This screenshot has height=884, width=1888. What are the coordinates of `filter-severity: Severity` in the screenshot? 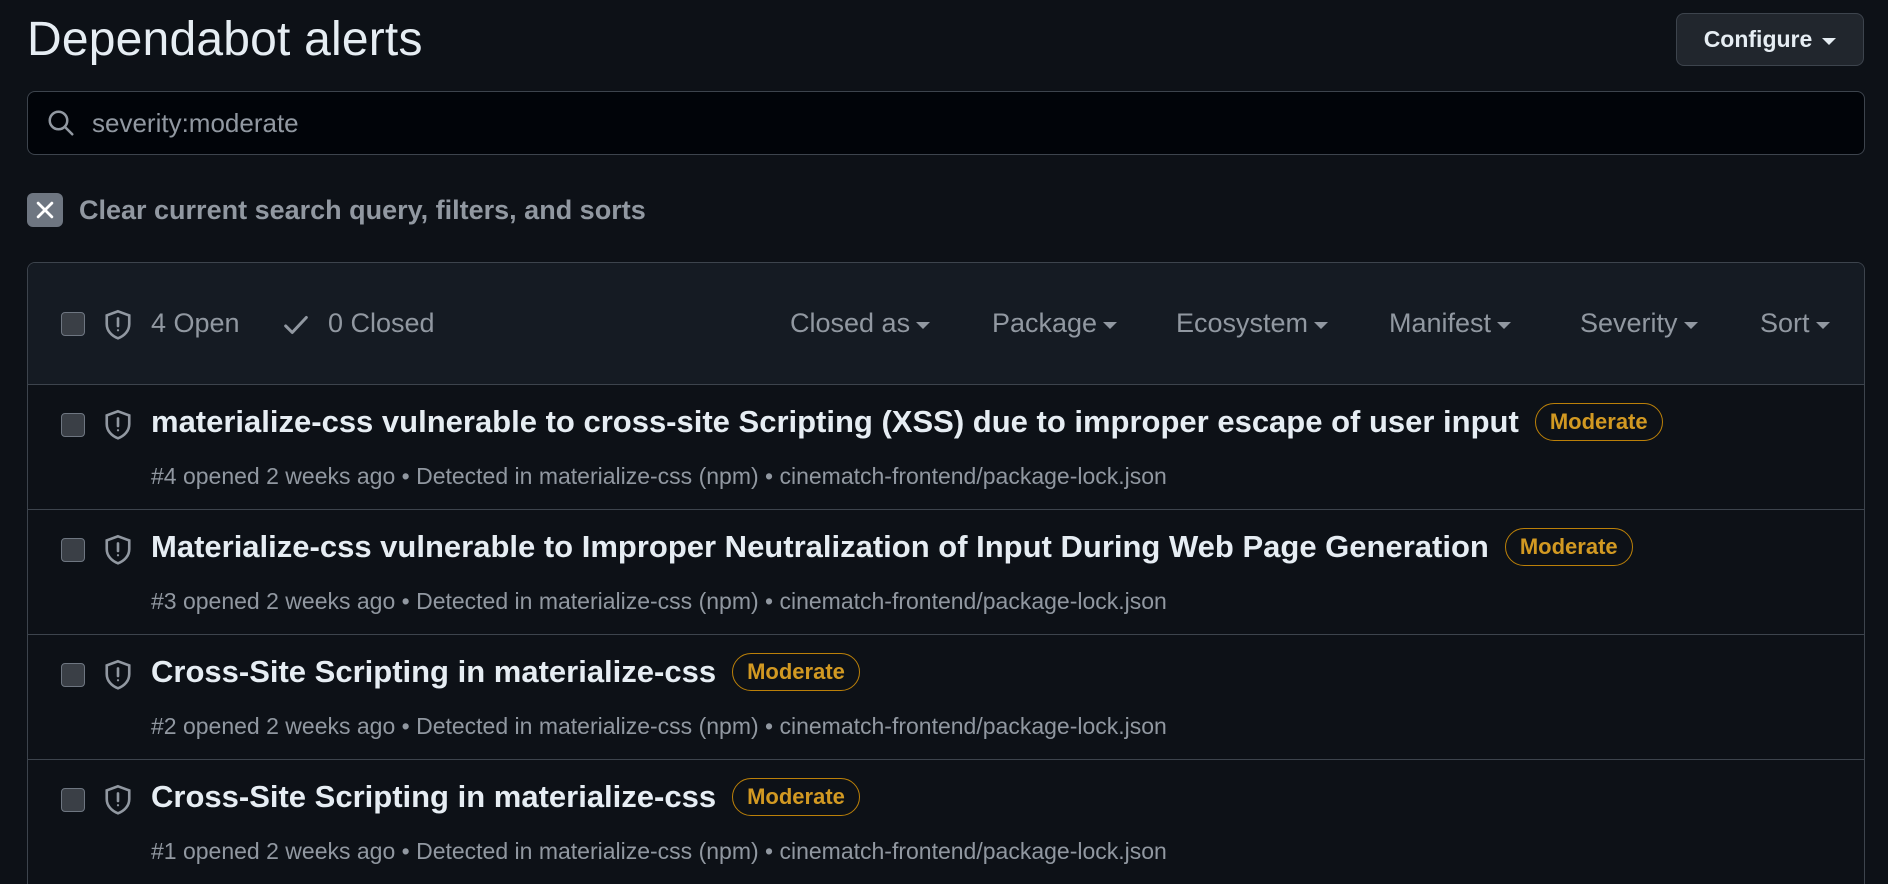 It's located at (1639, 323).